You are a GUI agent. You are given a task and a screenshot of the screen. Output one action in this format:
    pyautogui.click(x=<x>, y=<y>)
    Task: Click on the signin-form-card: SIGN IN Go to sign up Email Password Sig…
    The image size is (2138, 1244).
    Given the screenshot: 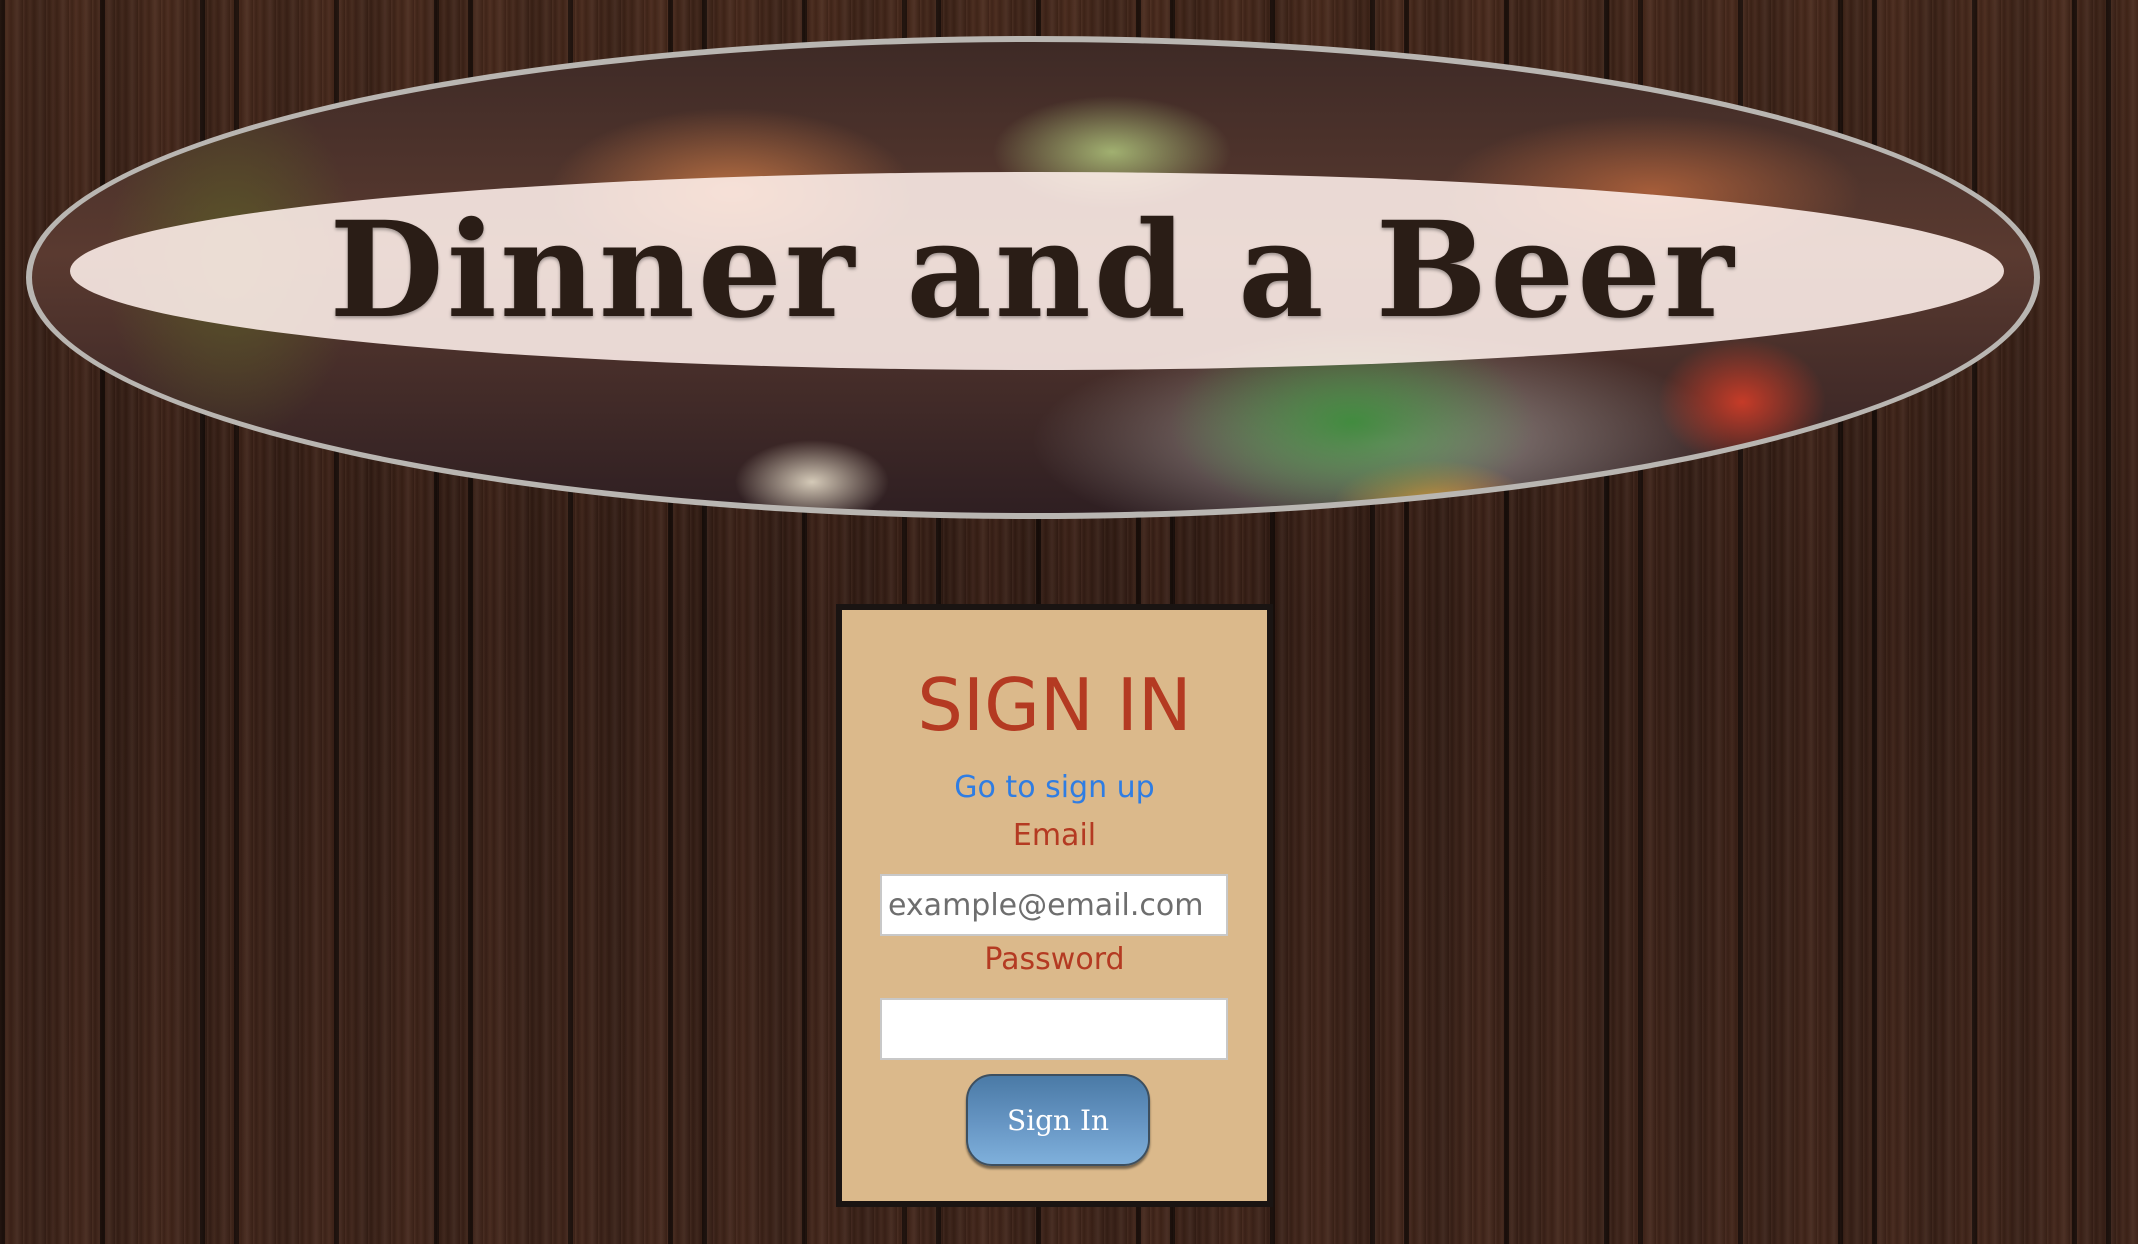 What is the action you would take?
    pyautogui.click(x=1054, y=905)
    